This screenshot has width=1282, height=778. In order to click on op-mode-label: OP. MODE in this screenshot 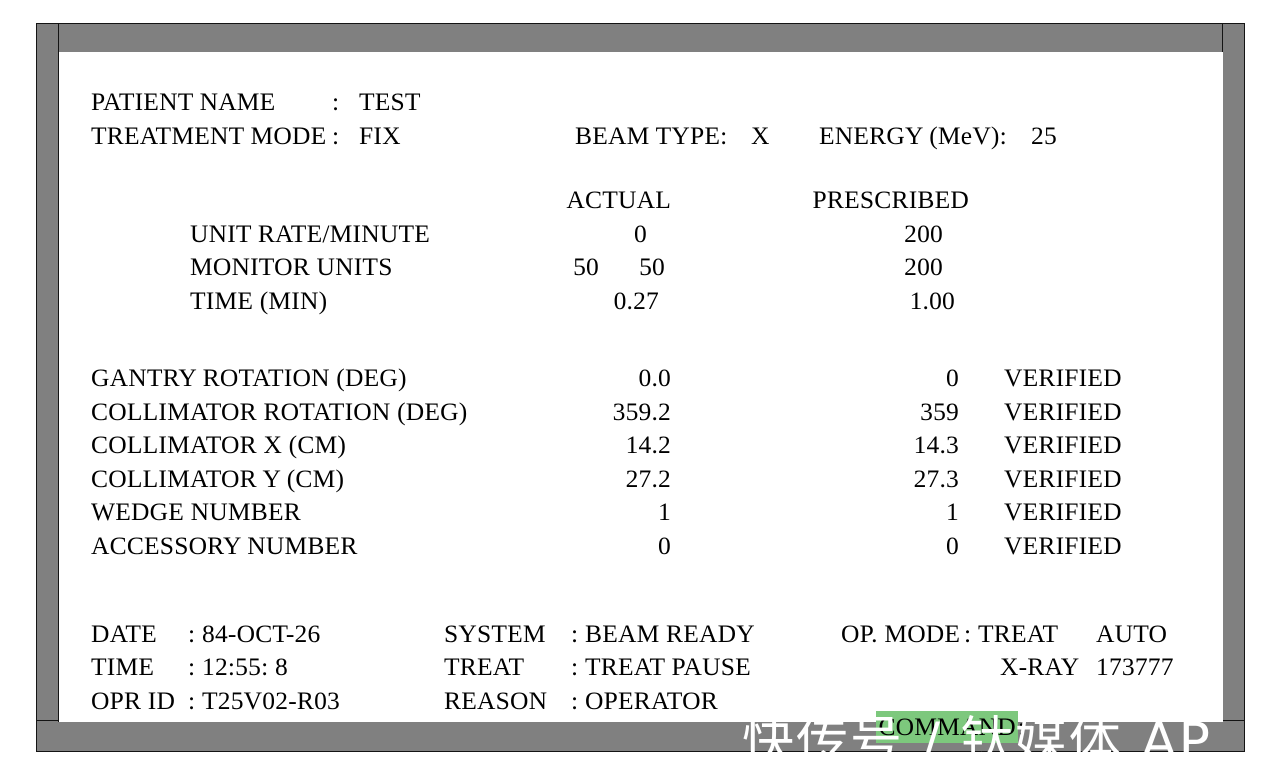, I will do `click(901, 633)`.